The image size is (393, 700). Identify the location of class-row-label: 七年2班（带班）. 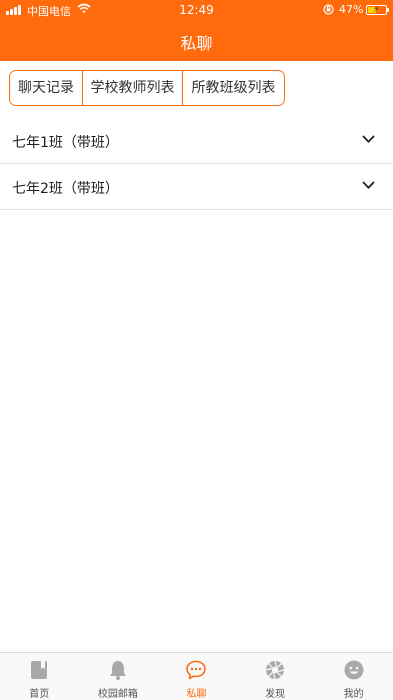
(65, 189).